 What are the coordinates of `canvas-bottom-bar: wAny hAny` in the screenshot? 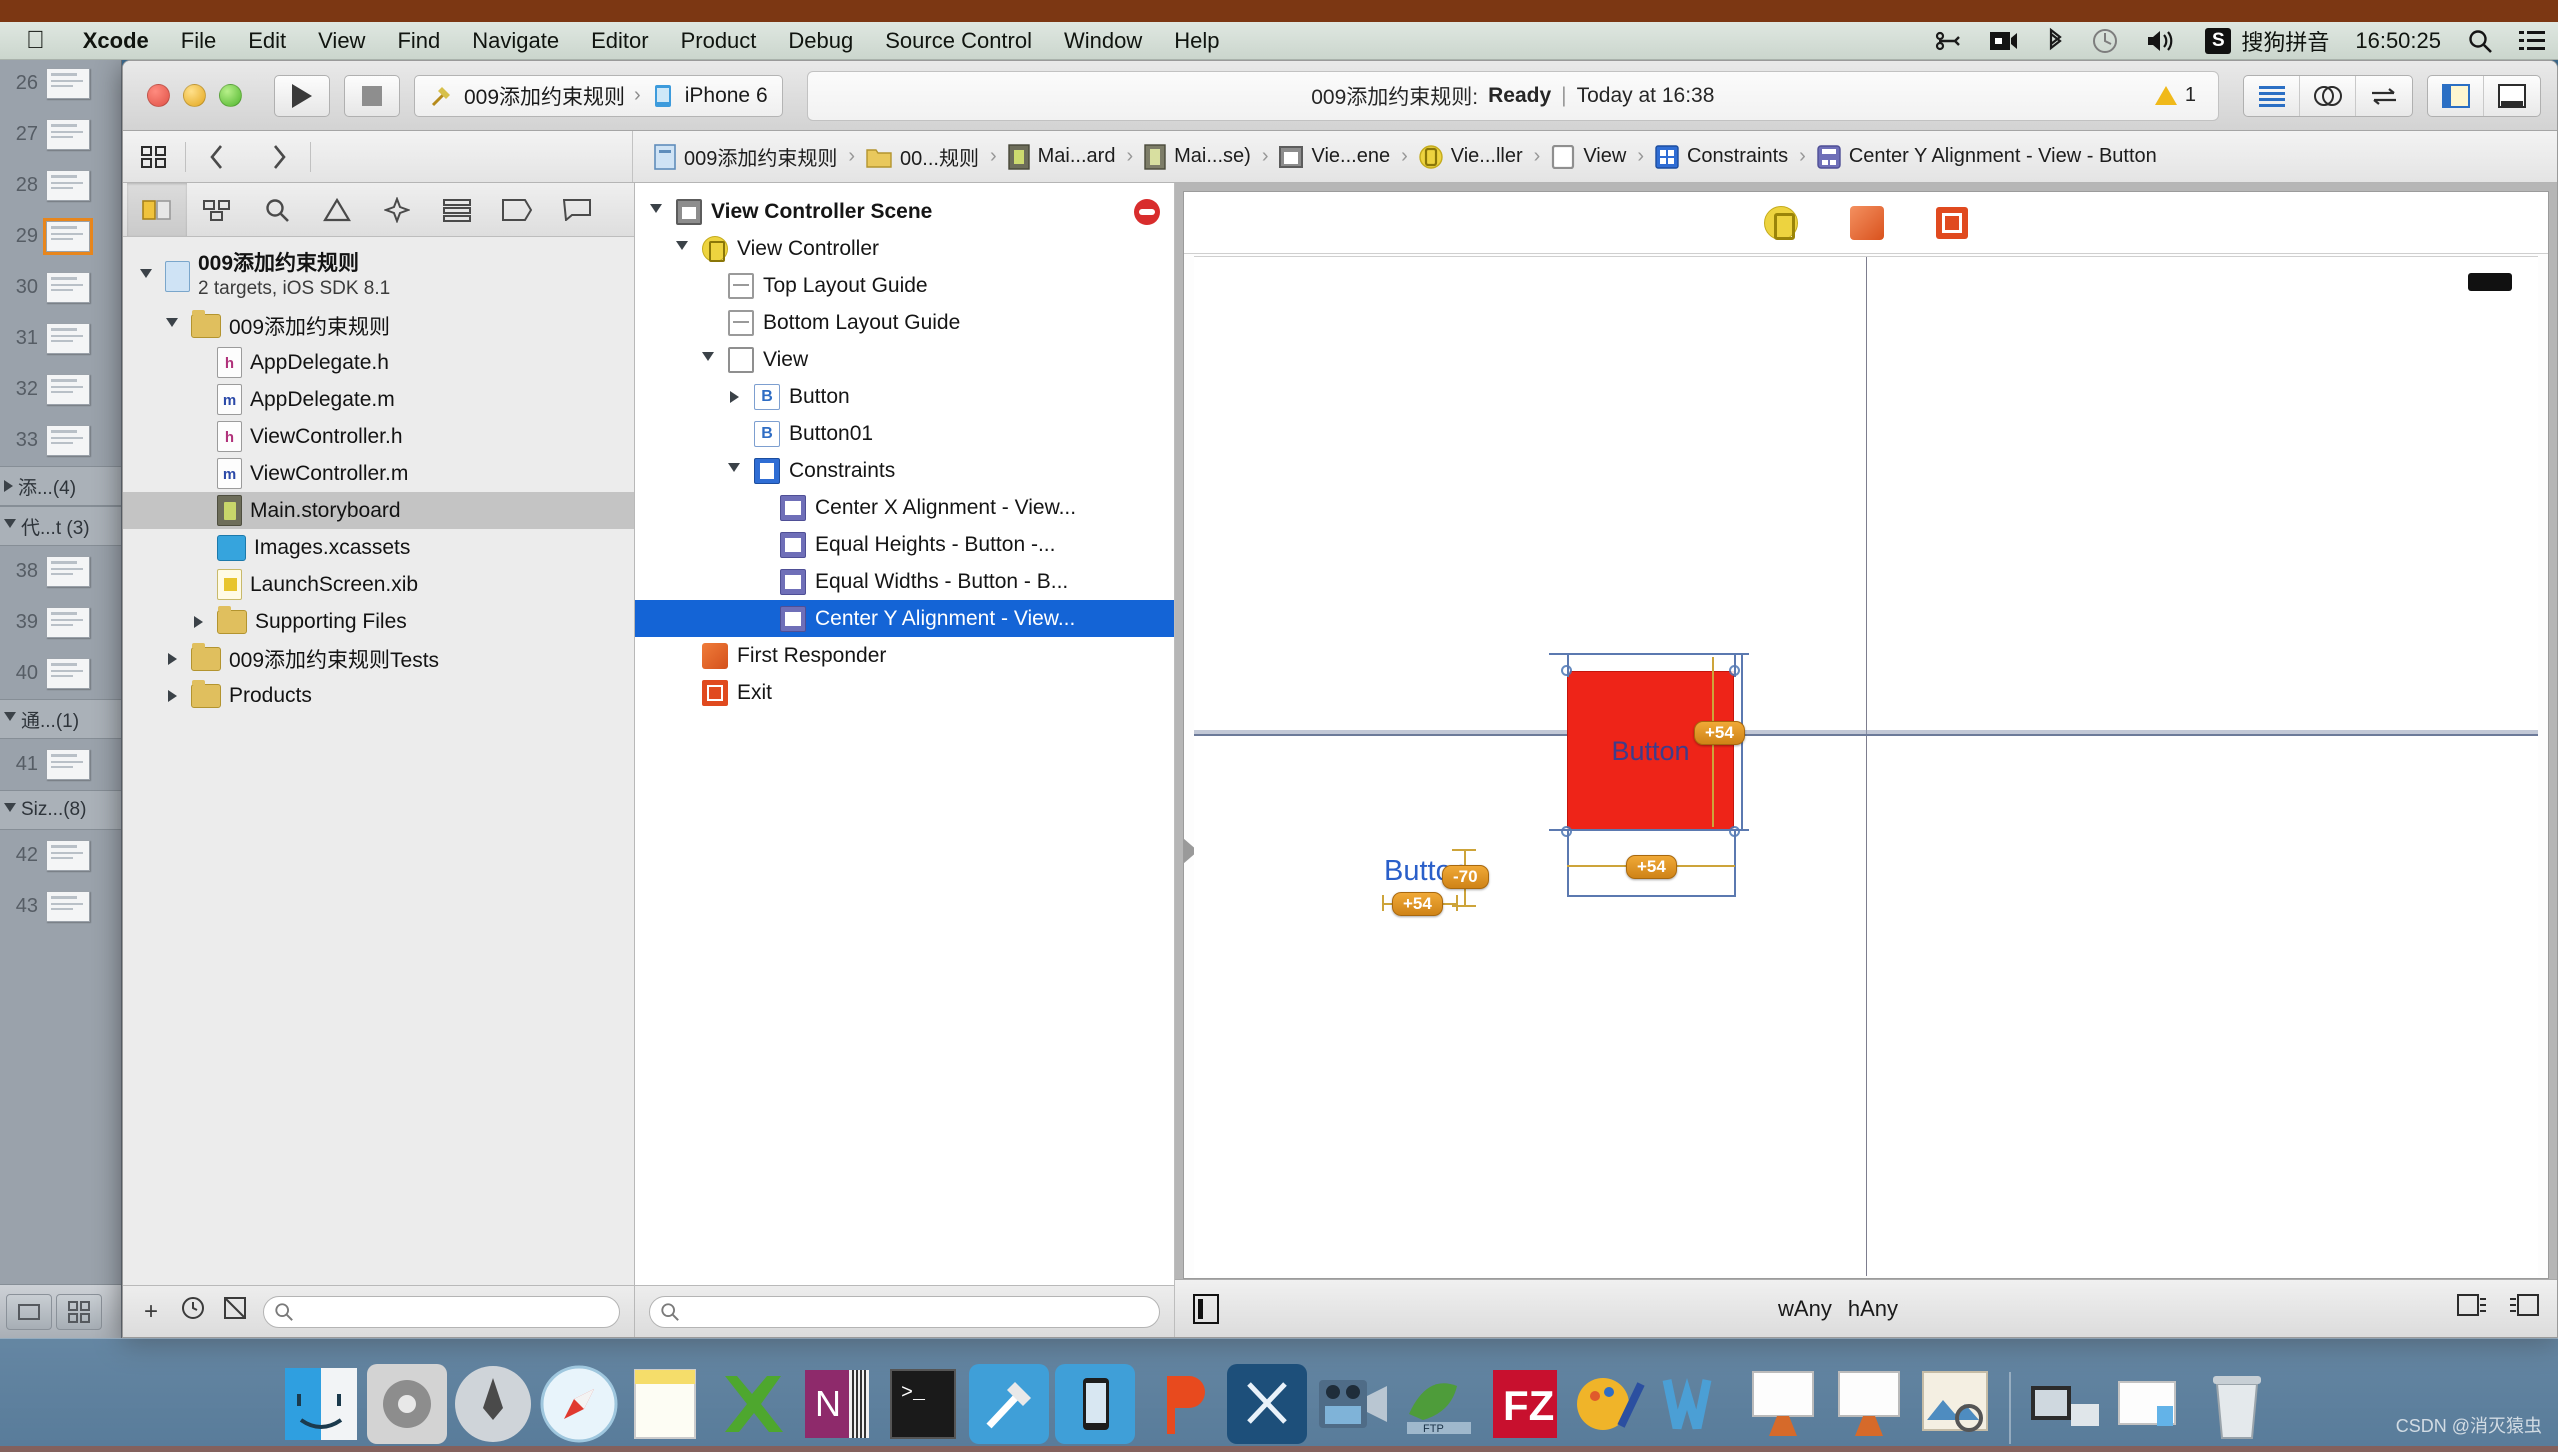 It's located at (1866, 1308).